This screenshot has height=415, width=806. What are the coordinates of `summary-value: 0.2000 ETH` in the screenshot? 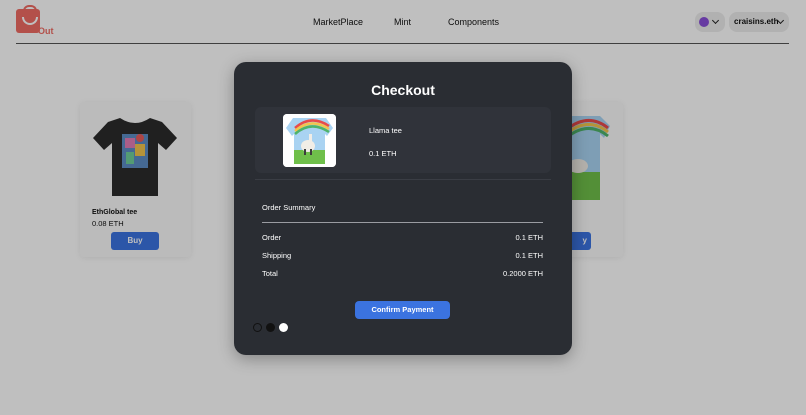 It's located at (522, 273).